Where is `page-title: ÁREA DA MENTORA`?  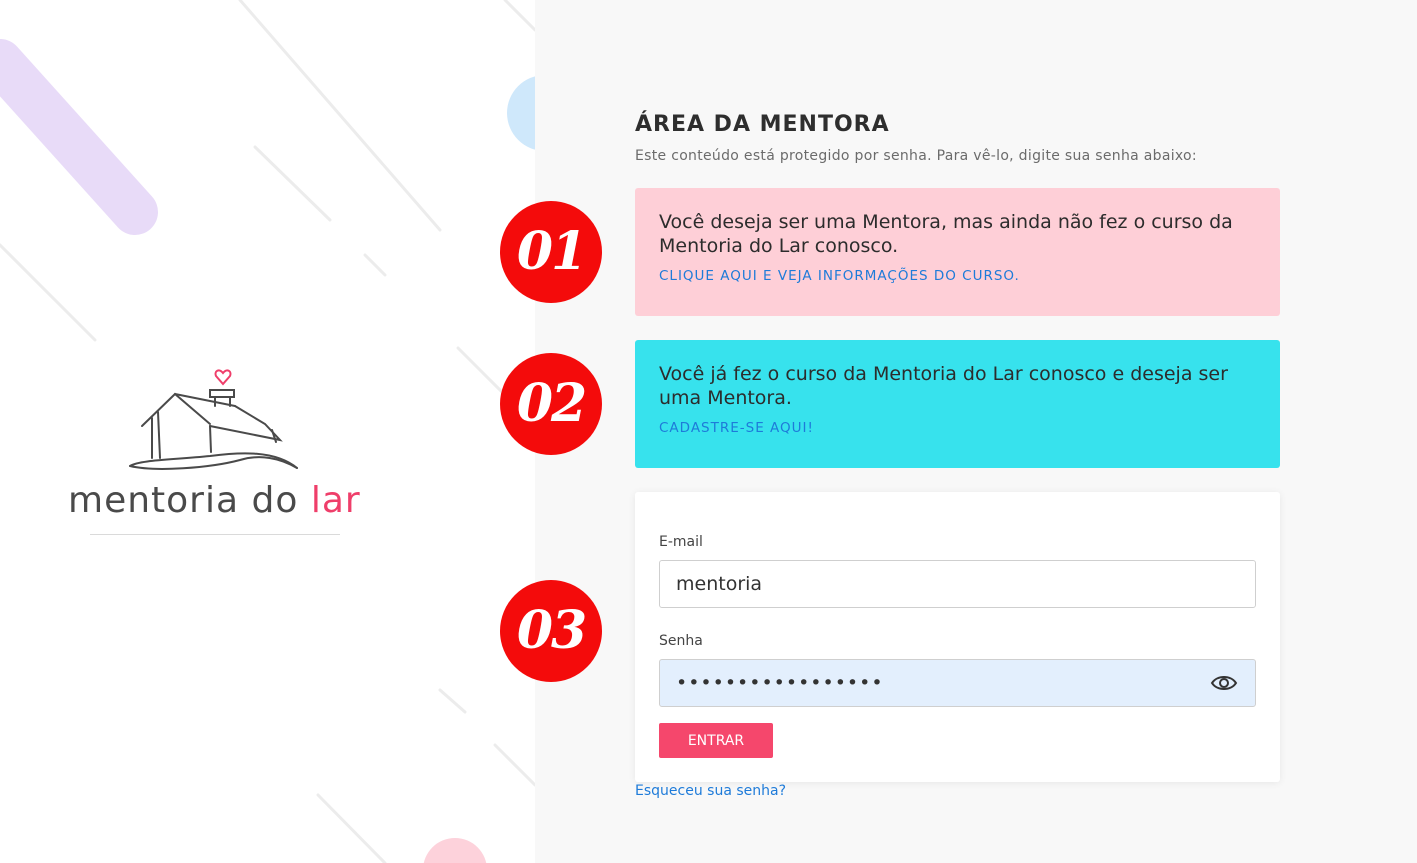
page-title: ÁREA DA MENTORA is located at coordinates (762, 124).